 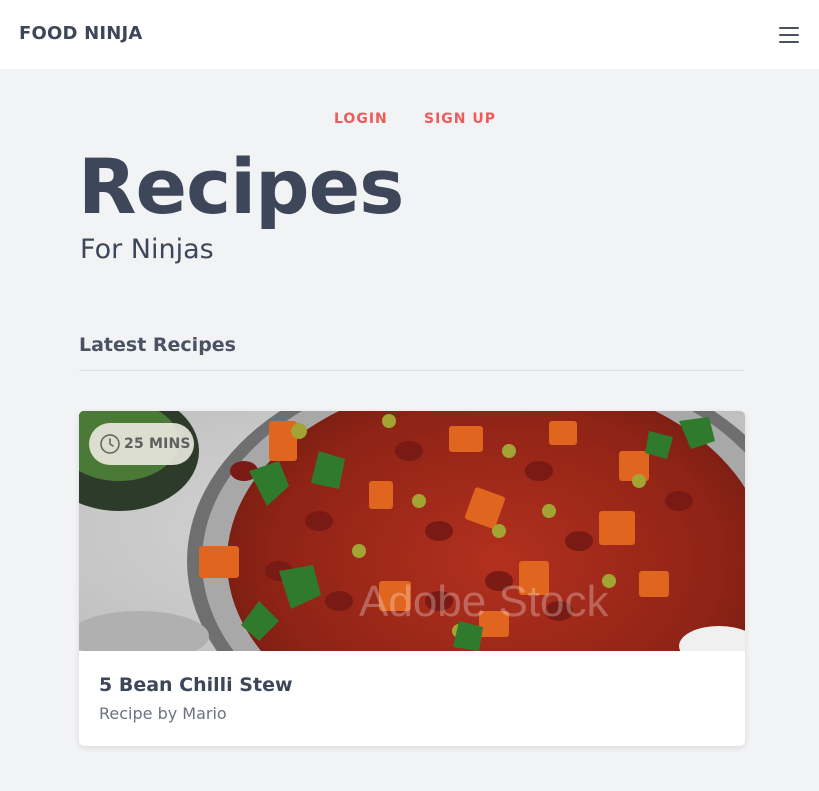 What do you see at coordinates (163, 713) in the screenshot?
I see `recipe-author: Recipe by Mario` at bounding box center [163, 713].